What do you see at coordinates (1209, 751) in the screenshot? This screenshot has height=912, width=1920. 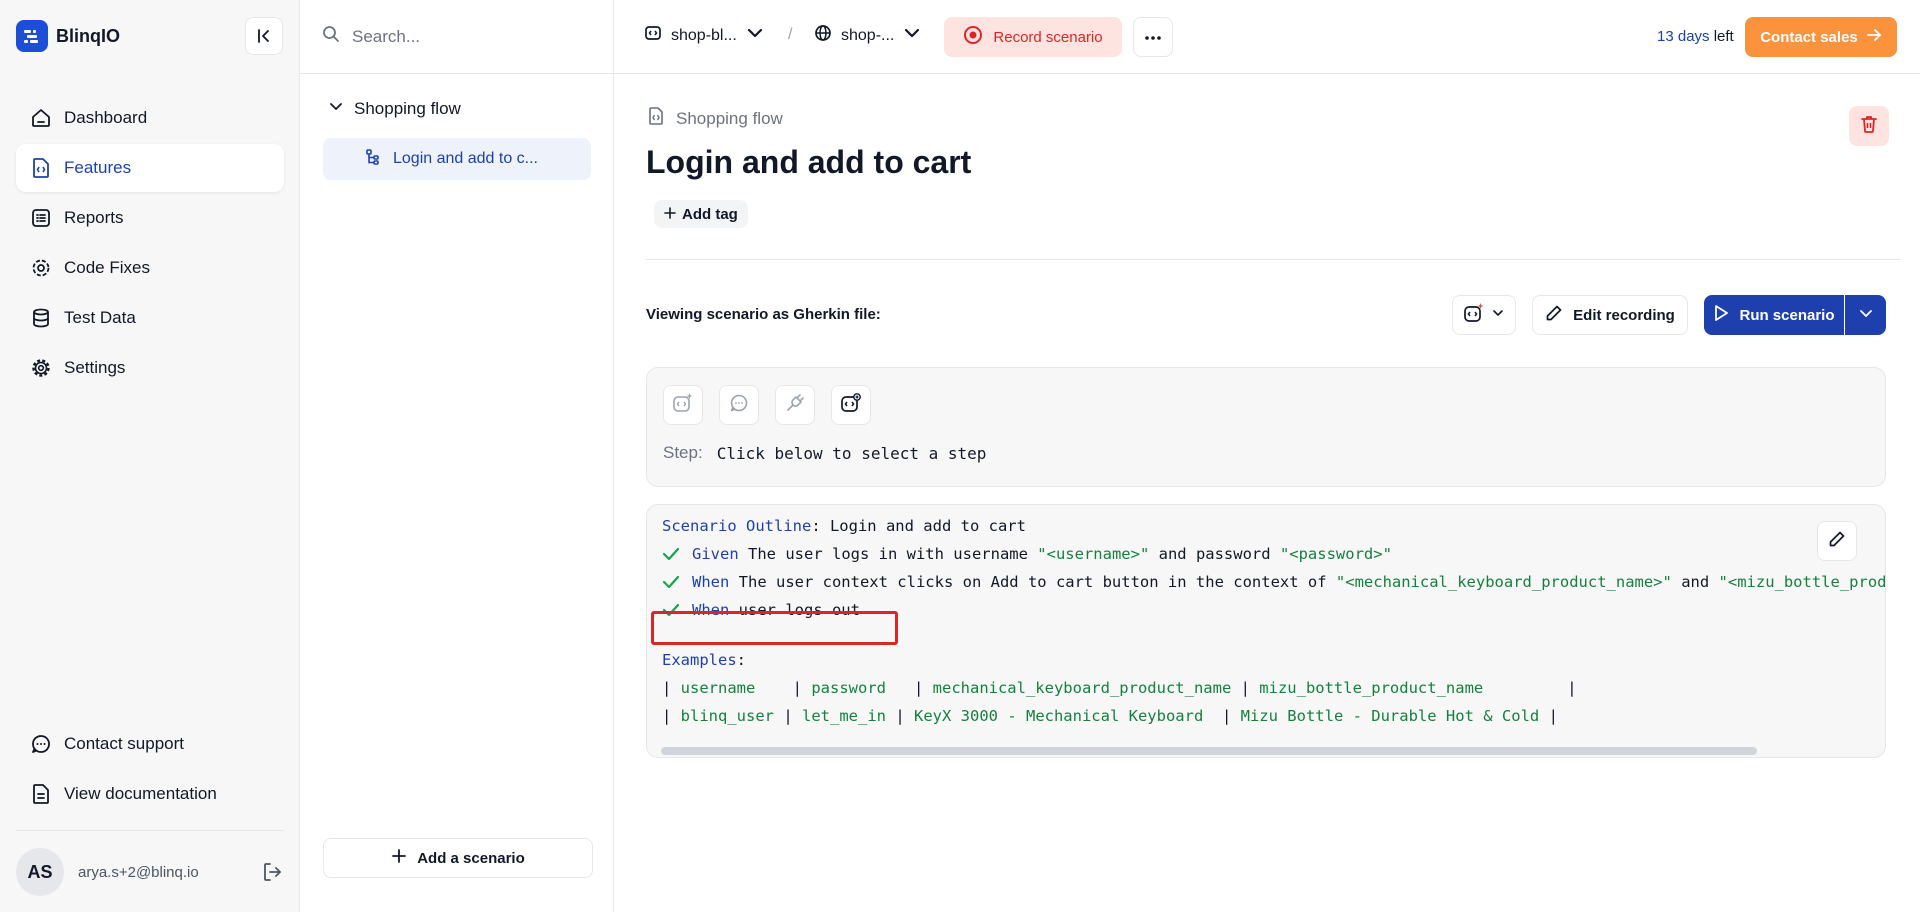 I see `horizontal-scrollbar` at bounding box center [1209, 751].